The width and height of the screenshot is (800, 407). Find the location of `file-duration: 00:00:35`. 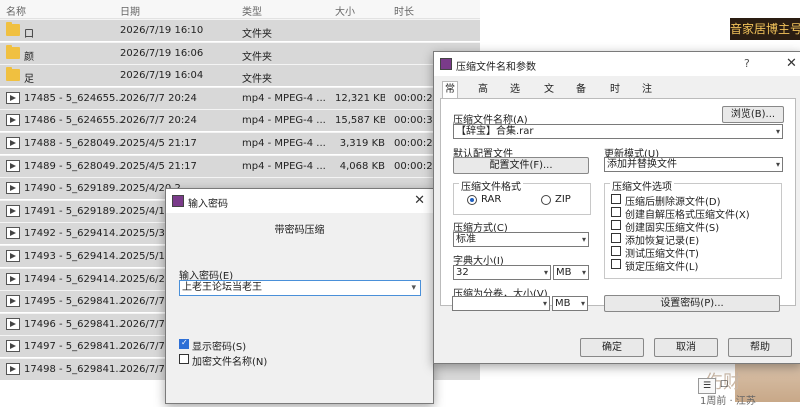

file-duration: 00:00:35 is located at coordinates (414, 121).